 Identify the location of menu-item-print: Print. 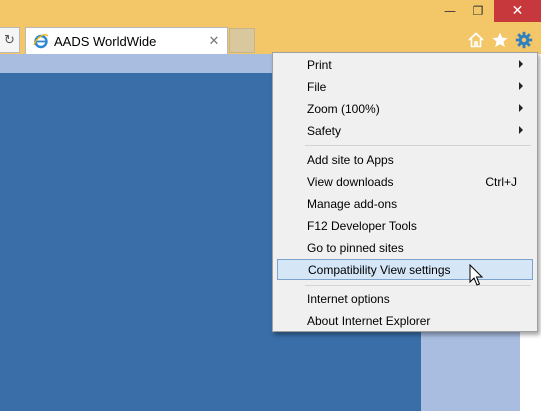
(405, 64).